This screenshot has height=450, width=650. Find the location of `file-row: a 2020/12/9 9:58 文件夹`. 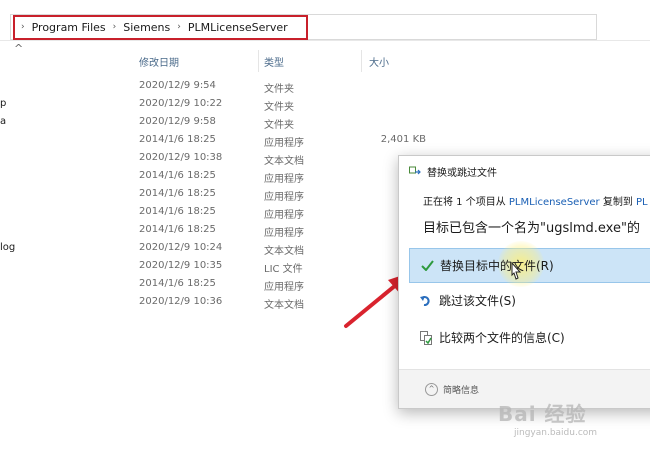

file-row: a 2020/12/9 9:58 文件夹 is located at coordinates (325, 122).